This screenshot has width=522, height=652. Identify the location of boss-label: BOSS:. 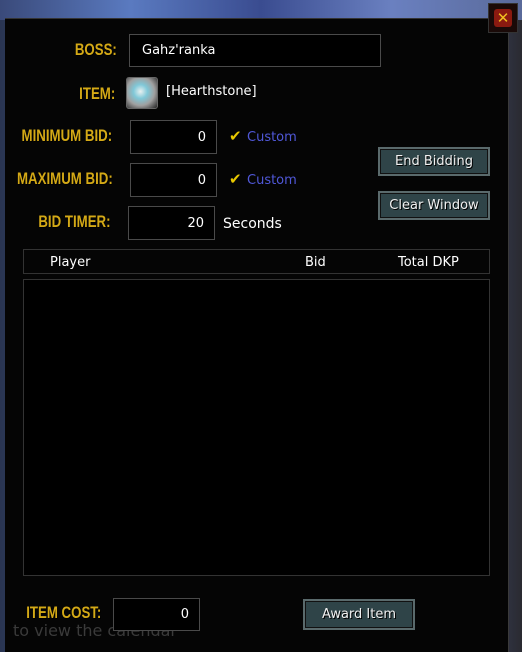
(96, 49).